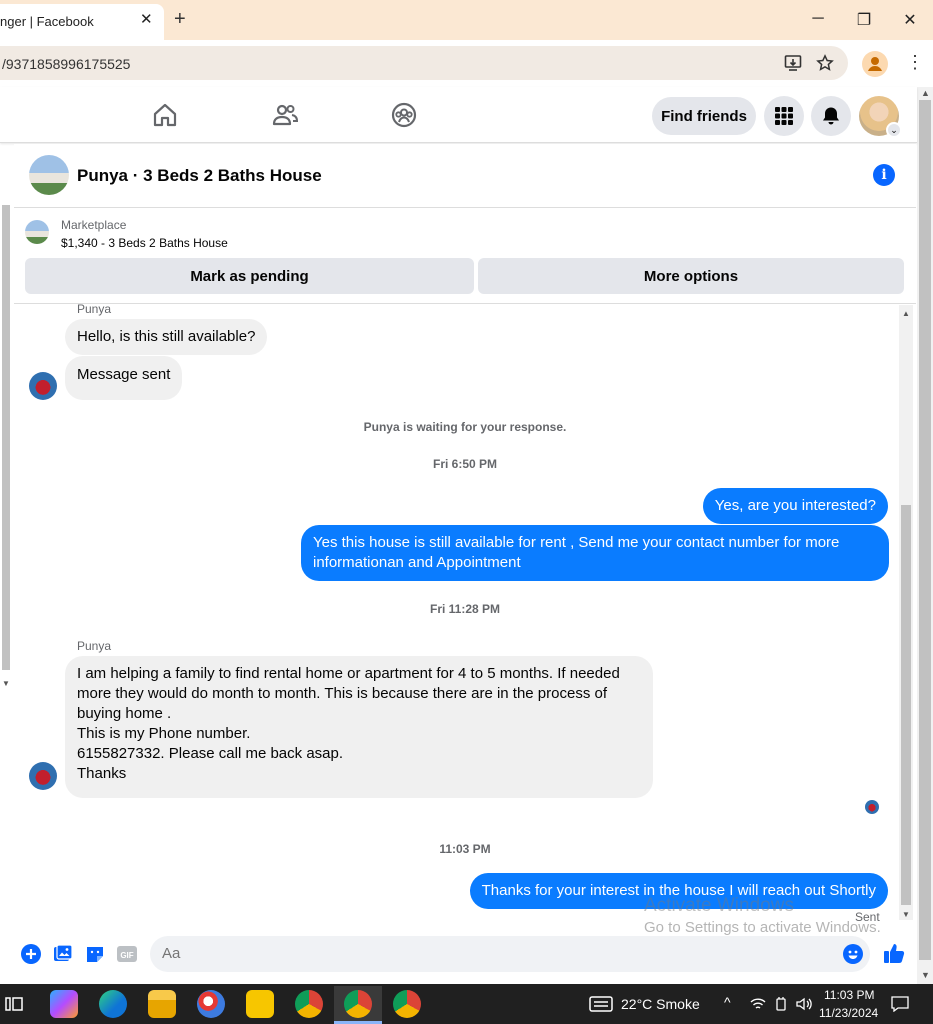 The height and width of the screenshot is (1024, 933). What do you see at coordinates (848, 1013) in the screenshot?
I see `clock-date: 11/23/2024` at bounding box center [848, 1013].